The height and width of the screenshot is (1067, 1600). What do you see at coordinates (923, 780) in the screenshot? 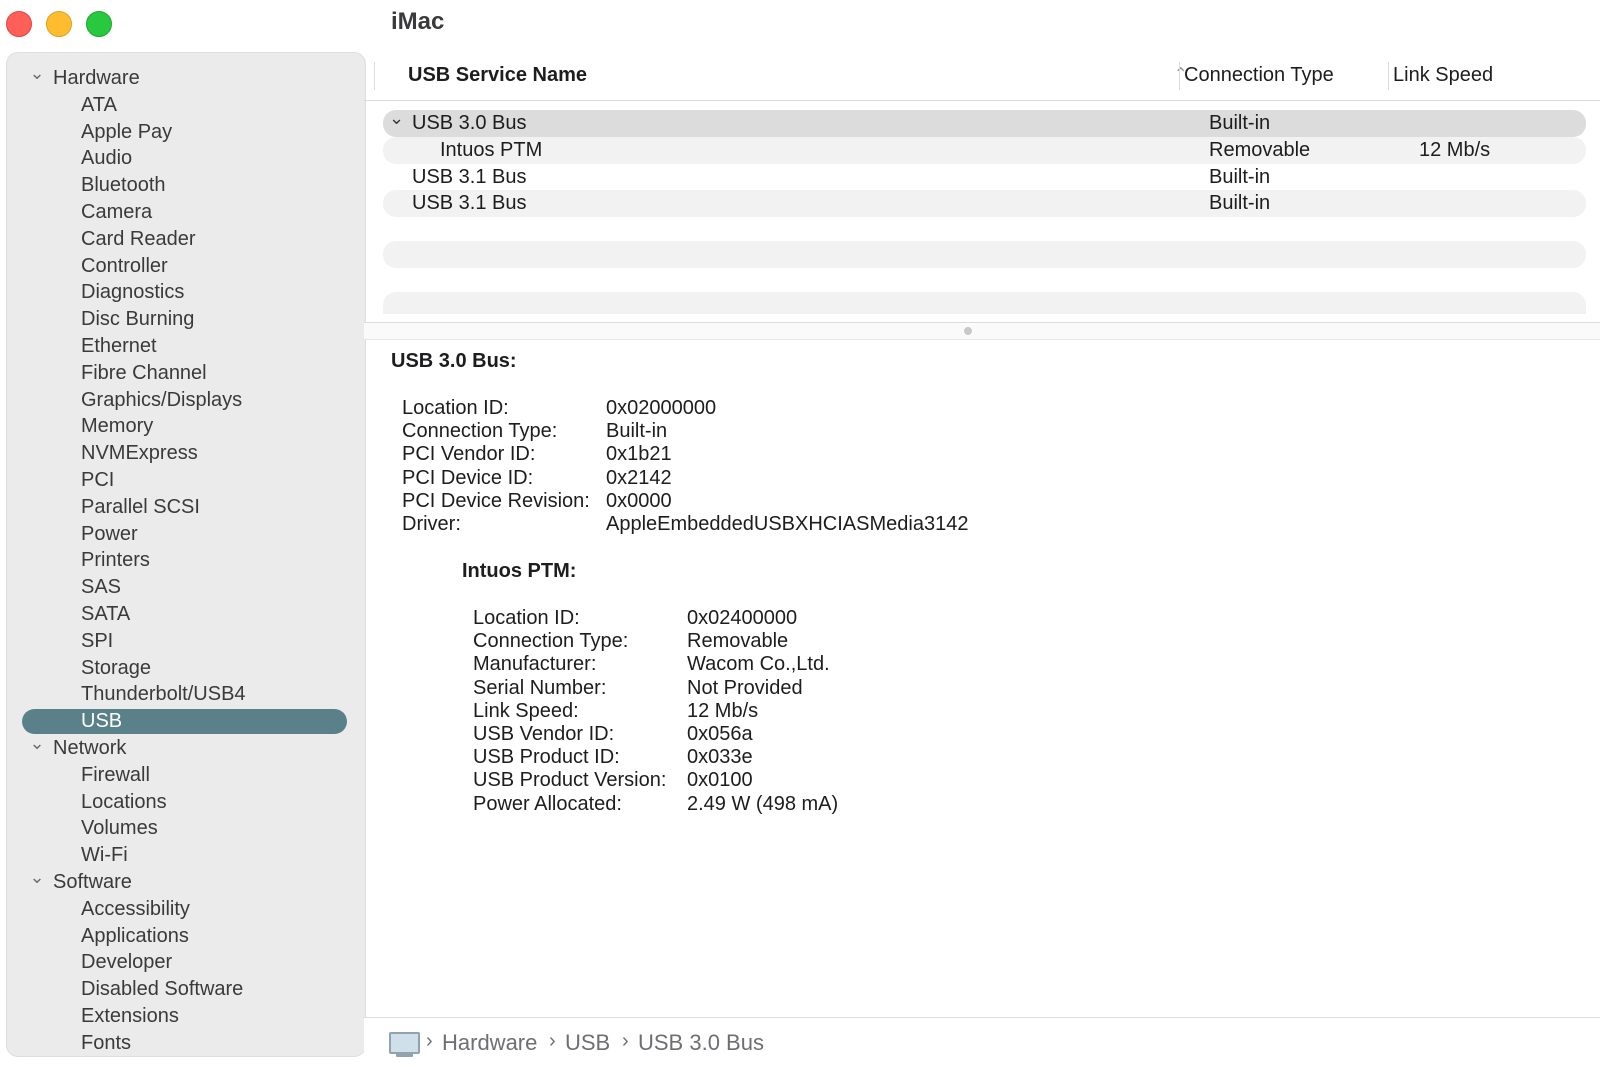
I see `detail-field: USB Product Version: 0x0100` at bounding box center [923, 780].